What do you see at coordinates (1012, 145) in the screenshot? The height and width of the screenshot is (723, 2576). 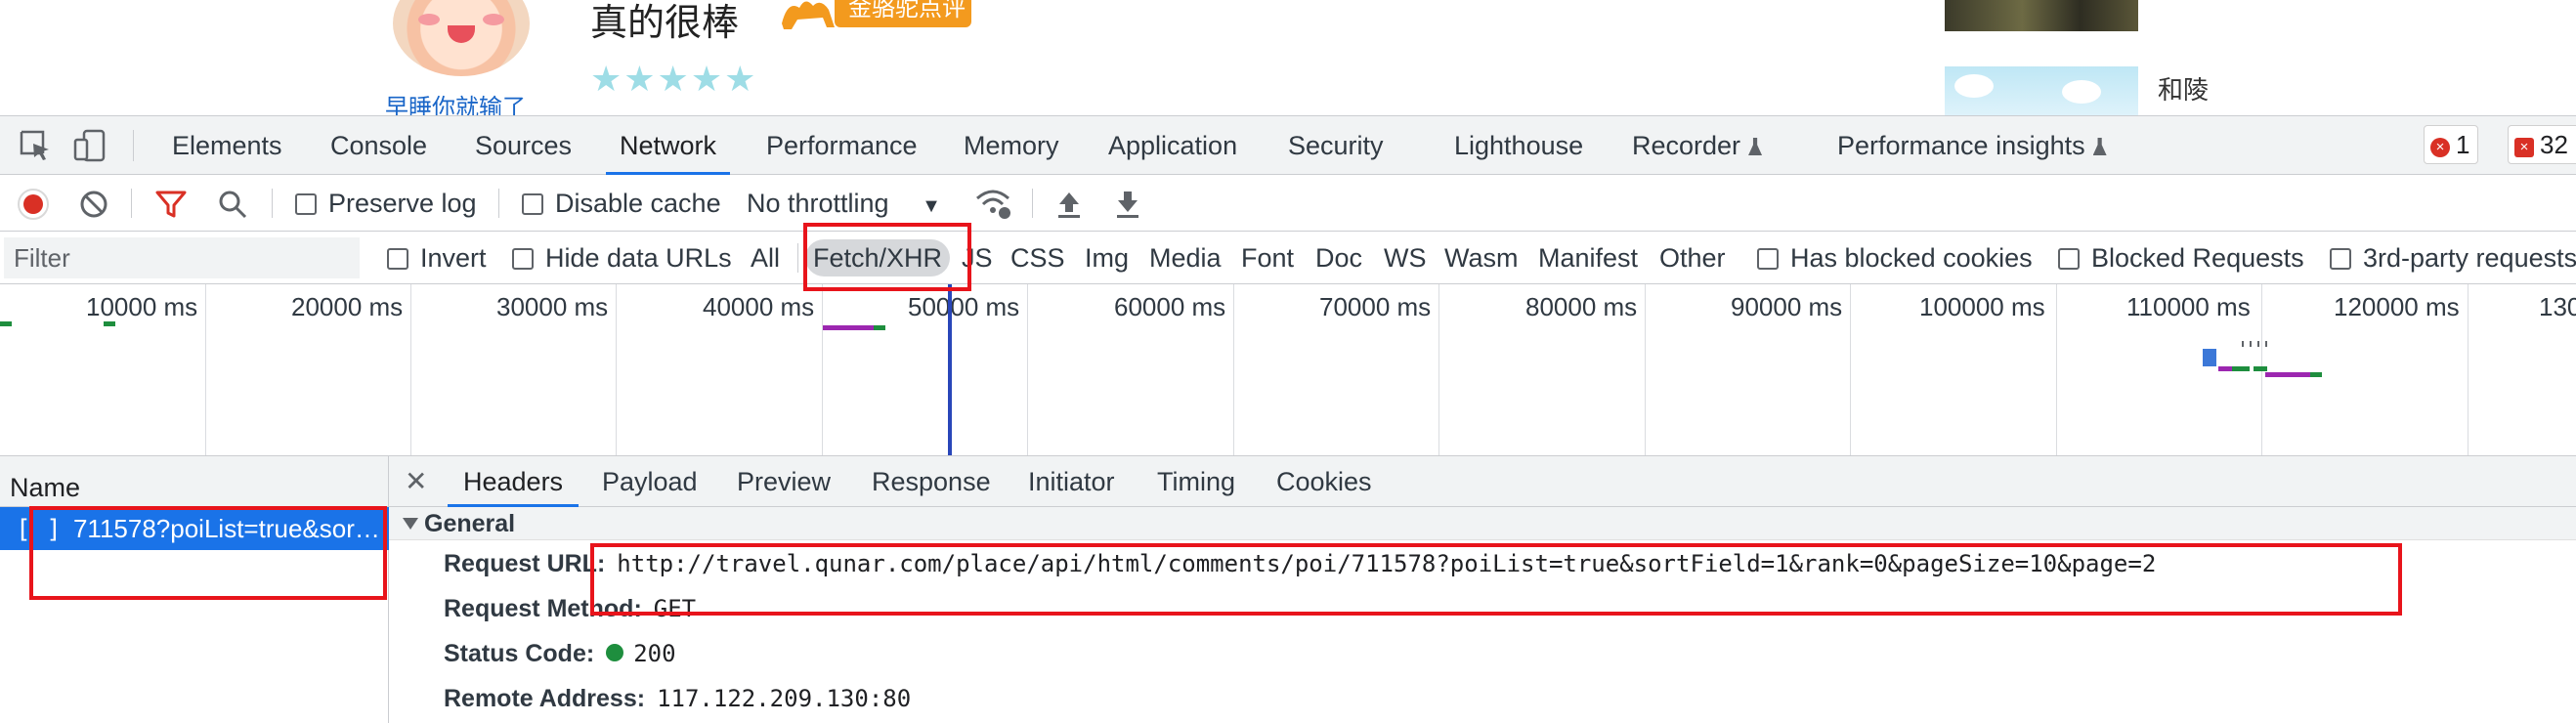 I see `tab-memory: Memory` at bounding box center [1012, 145].